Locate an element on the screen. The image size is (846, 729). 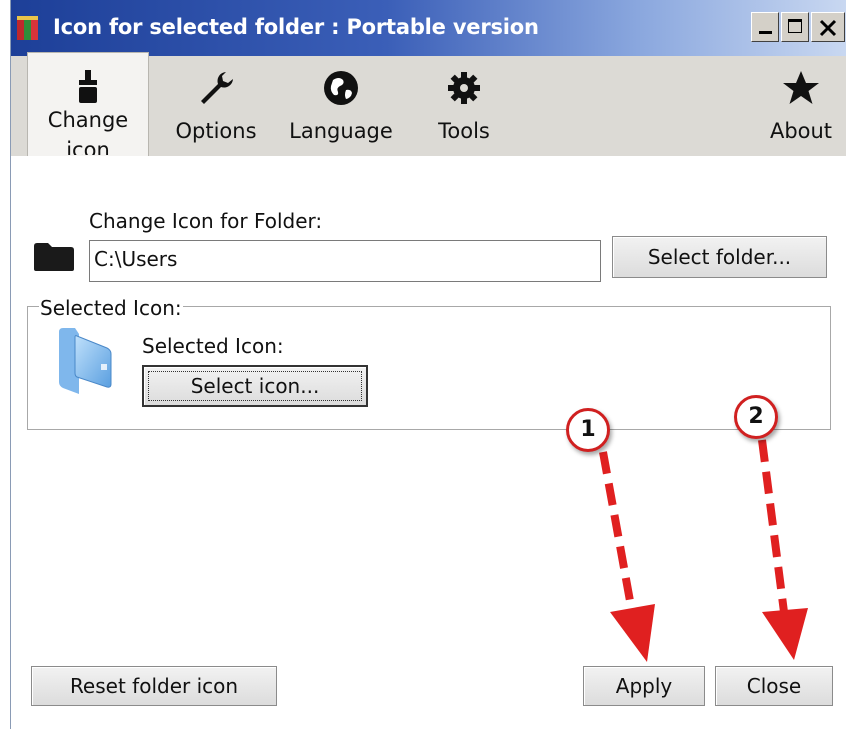
callout-1: 1 is located at coordinates (588, 430).